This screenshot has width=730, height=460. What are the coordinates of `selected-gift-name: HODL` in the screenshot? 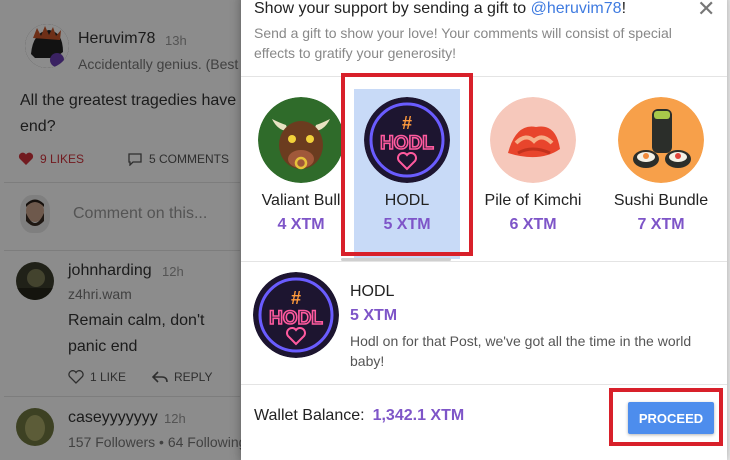 It's located at (372, 291).